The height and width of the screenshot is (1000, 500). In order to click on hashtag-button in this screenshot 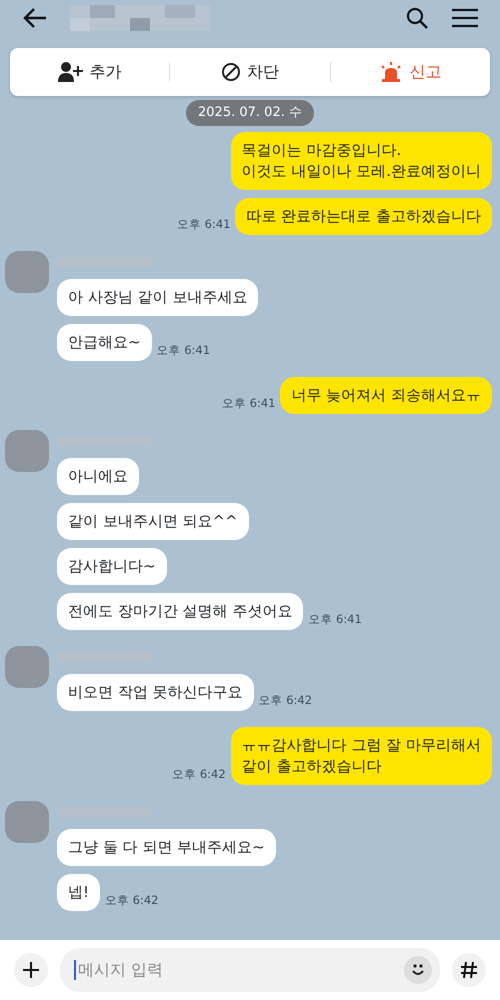, I will do `click(469, 970)`.